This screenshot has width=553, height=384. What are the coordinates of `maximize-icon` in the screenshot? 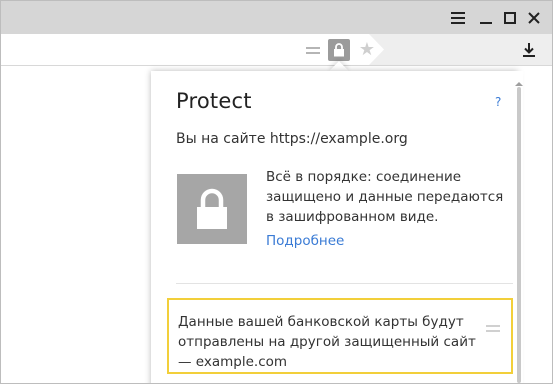 It's located at (510, 18).